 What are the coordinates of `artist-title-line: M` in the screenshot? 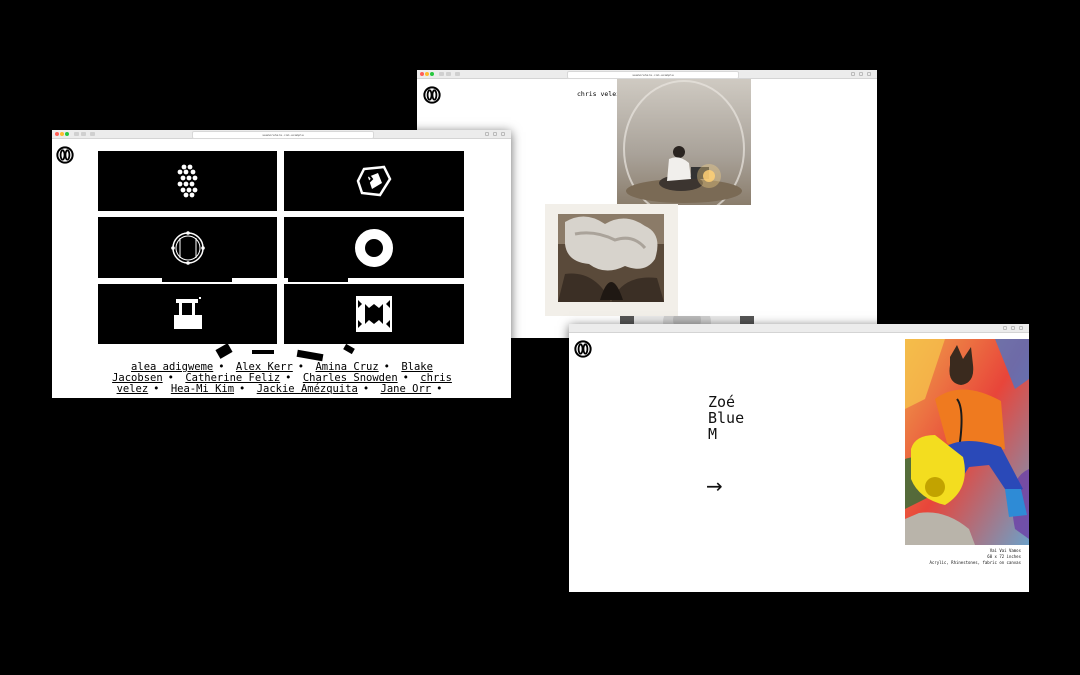 It's located at (713, 434).